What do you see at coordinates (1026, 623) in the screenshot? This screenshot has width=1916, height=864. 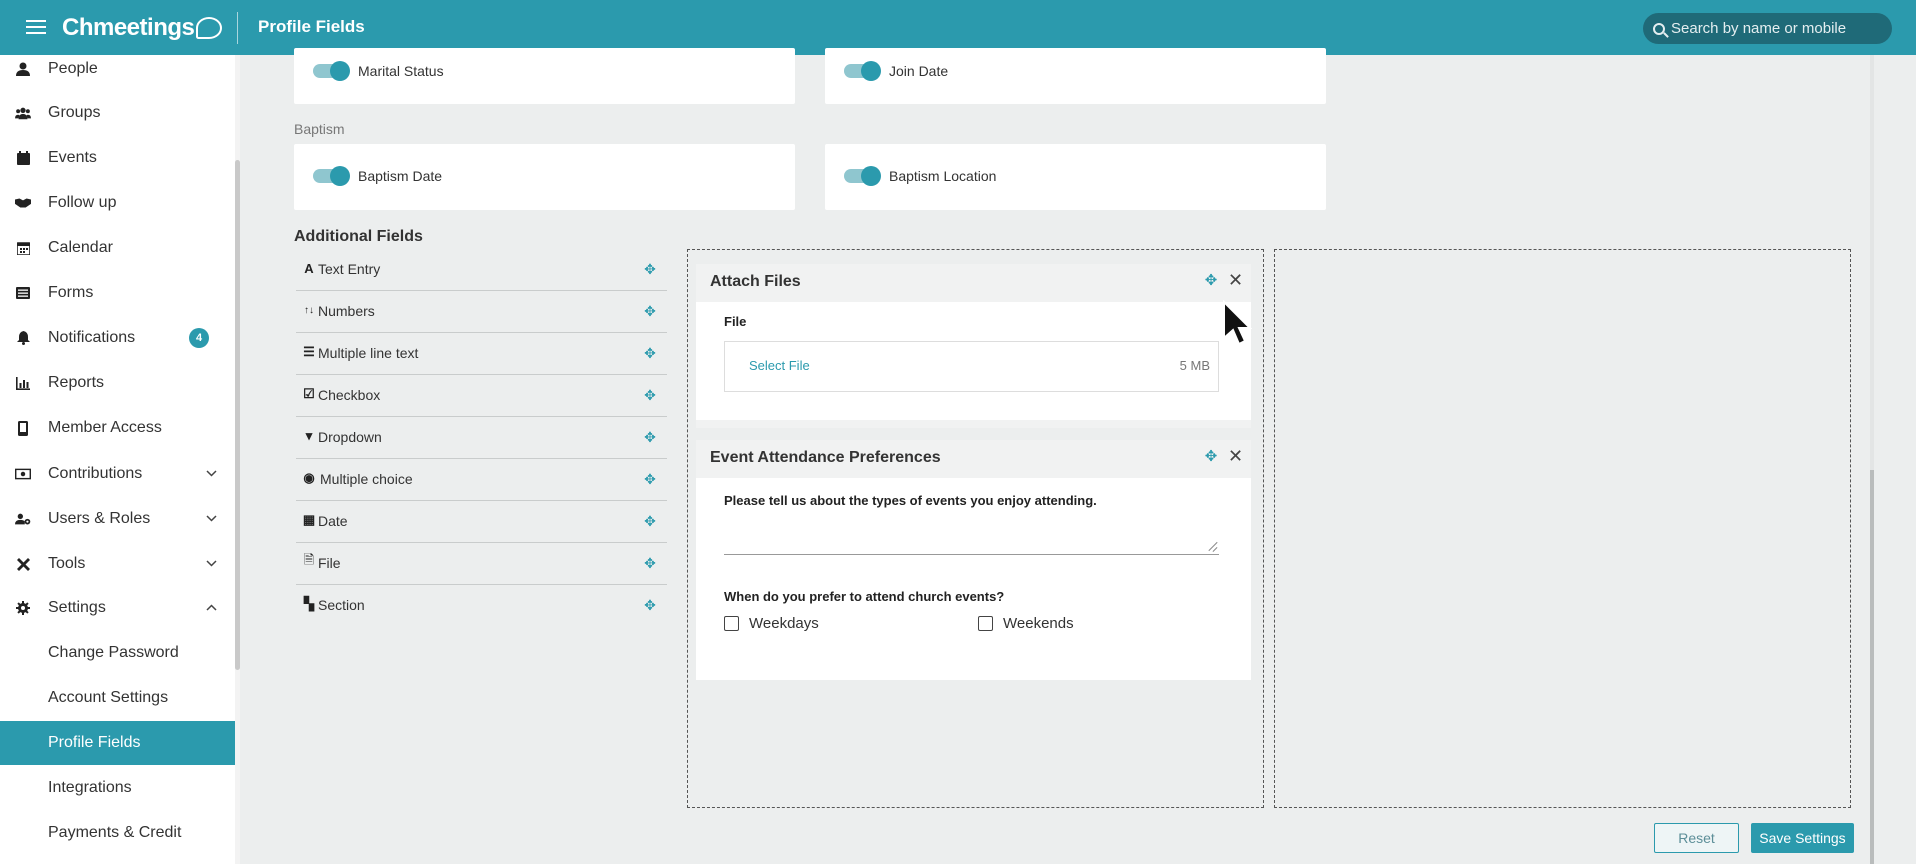 I see `weekends-checkbox: Weekends` at bounding box center [1026, 623].